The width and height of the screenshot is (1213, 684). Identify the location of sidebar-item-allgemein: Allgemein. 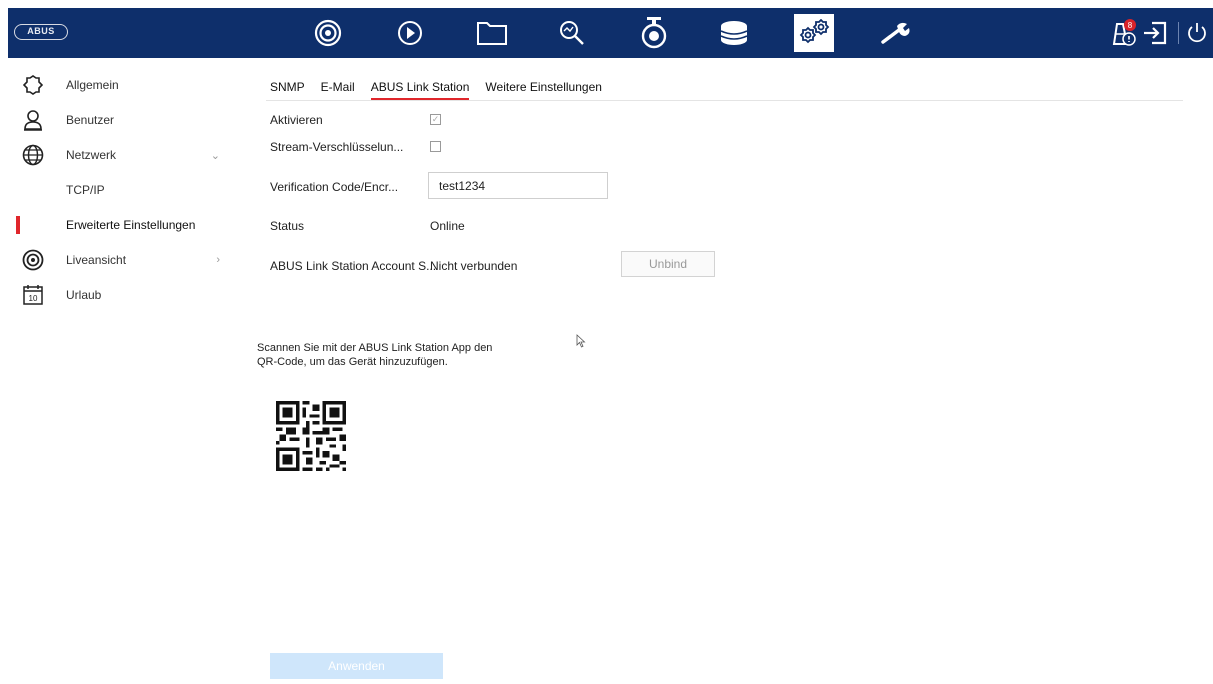
(119, 85).